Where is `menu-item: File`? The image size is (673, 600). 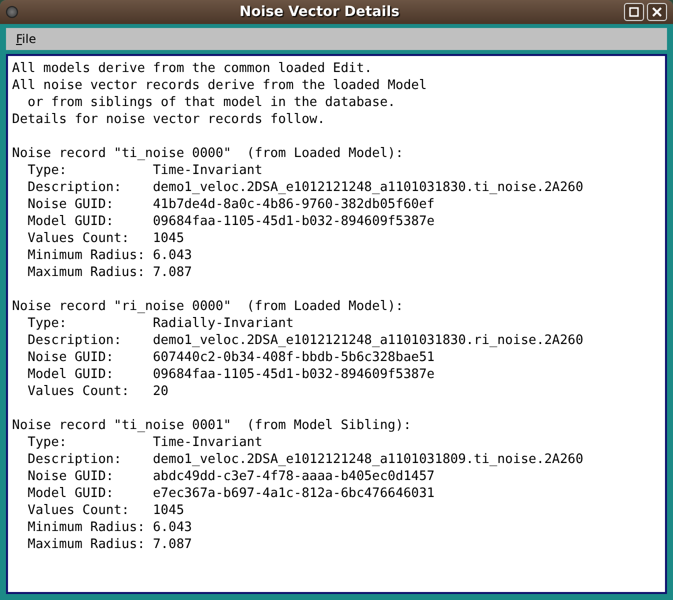
menu-item: File is located at coordinates (26, 39).